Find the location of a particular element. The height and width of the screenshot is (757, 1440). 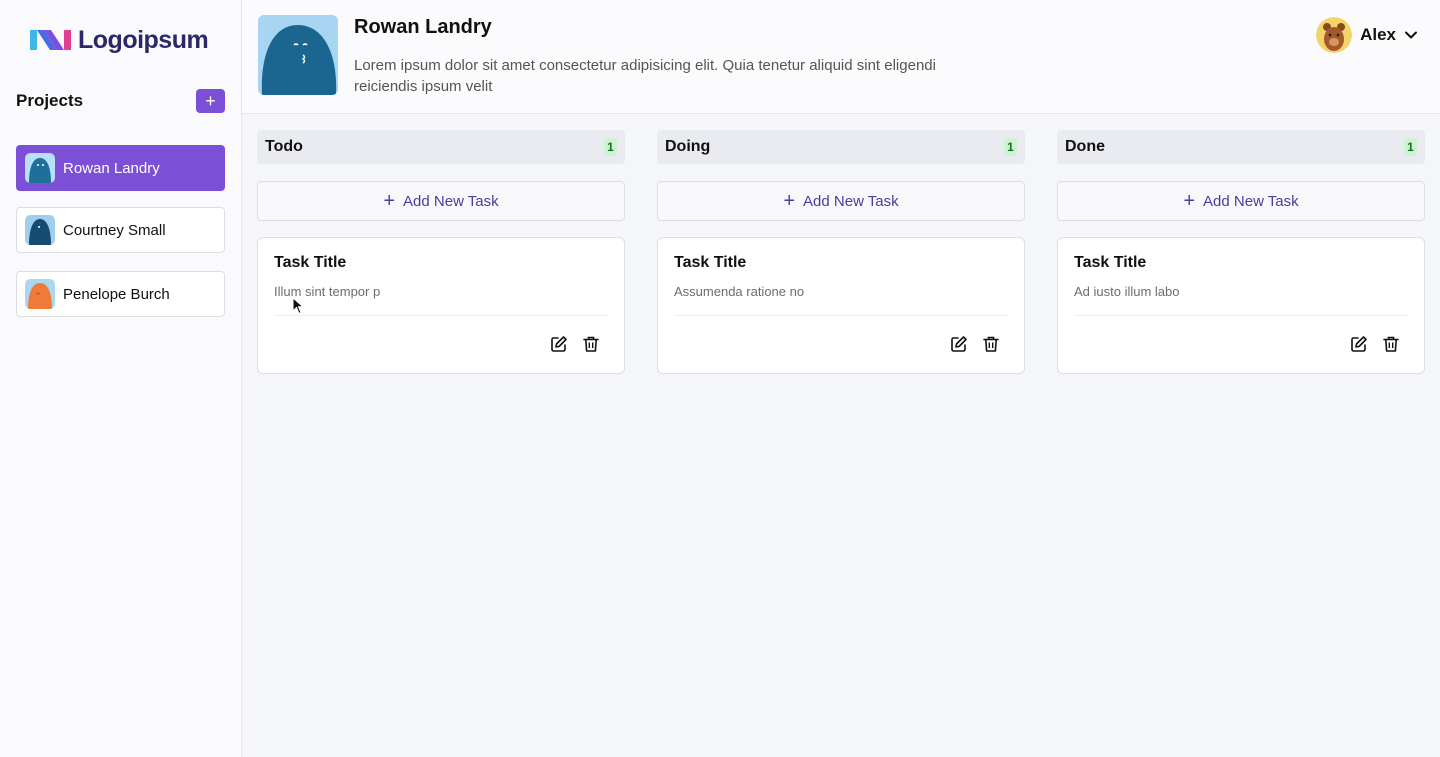

column-title: Todo is located at coordinates (284, 146).